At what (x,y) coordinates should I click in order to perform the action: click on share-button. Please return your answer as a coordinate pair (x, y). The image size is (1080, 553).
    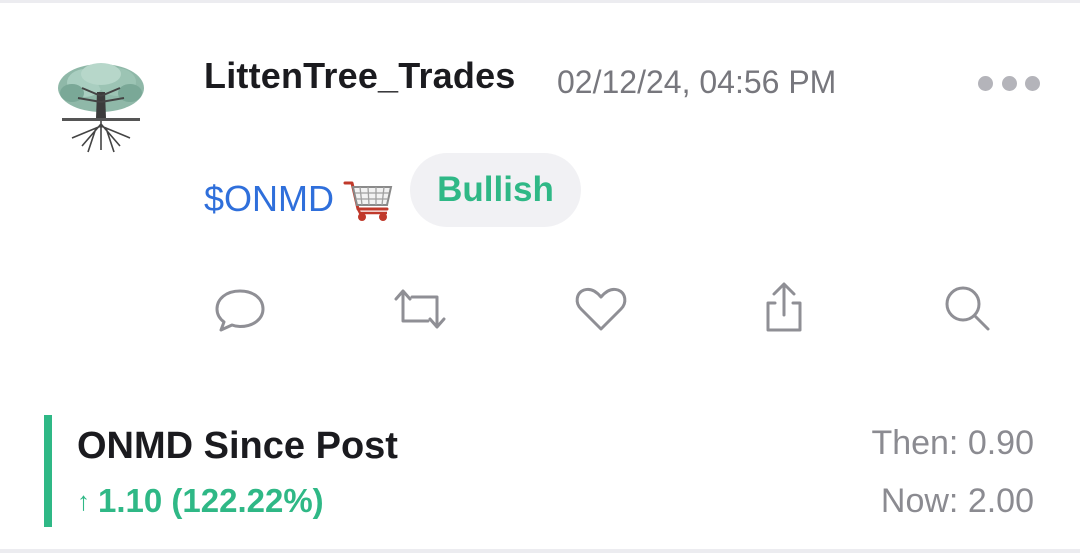
    Looking at the image, I should click on (784, 309).